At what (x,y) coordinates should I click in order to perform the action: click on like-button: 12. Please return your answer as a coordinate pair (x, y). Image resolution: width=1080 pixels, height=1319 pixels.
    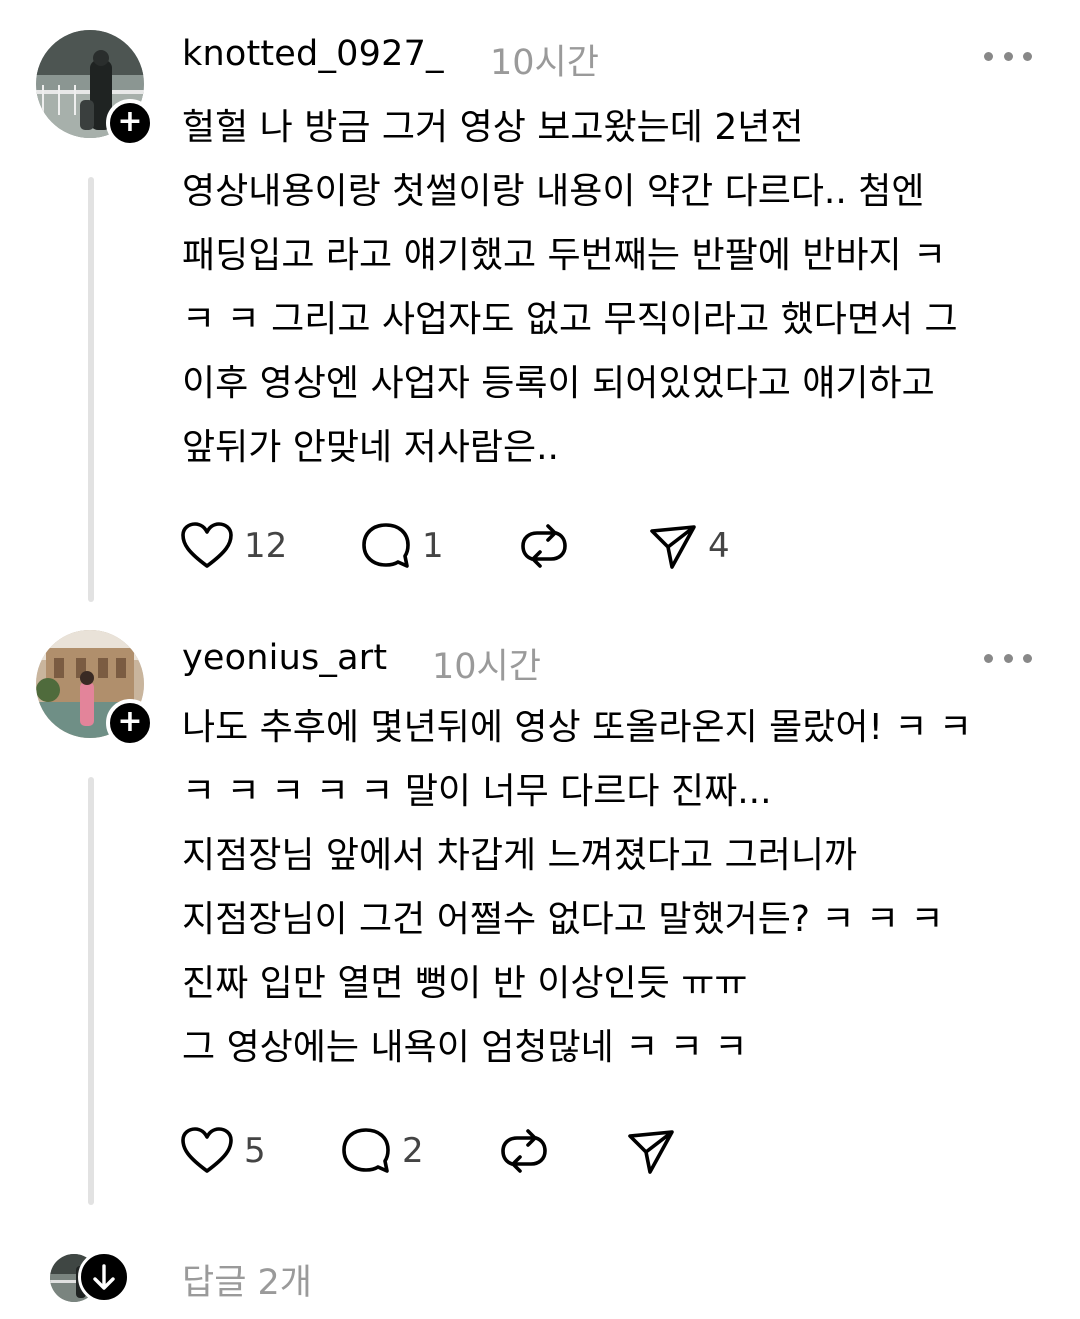
    Looking at the image, I should click on (233, 546).